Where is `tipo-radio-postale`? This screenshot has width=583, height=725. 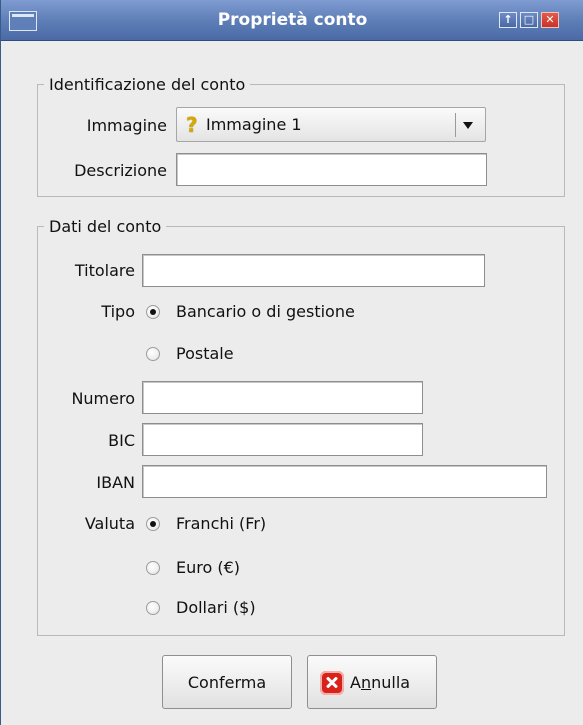
tipo-radio-postale is located at coordinates (153, 354).